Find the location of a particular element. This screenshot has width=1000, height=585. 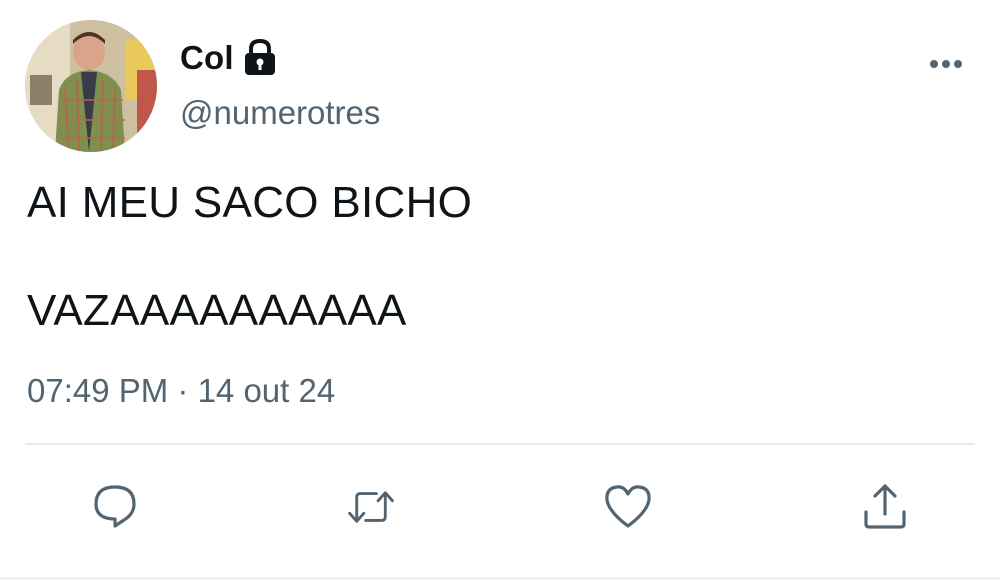

tweet-timestamp: 07:49 PM · 14 out 24 is located at coordinates (181, 391).